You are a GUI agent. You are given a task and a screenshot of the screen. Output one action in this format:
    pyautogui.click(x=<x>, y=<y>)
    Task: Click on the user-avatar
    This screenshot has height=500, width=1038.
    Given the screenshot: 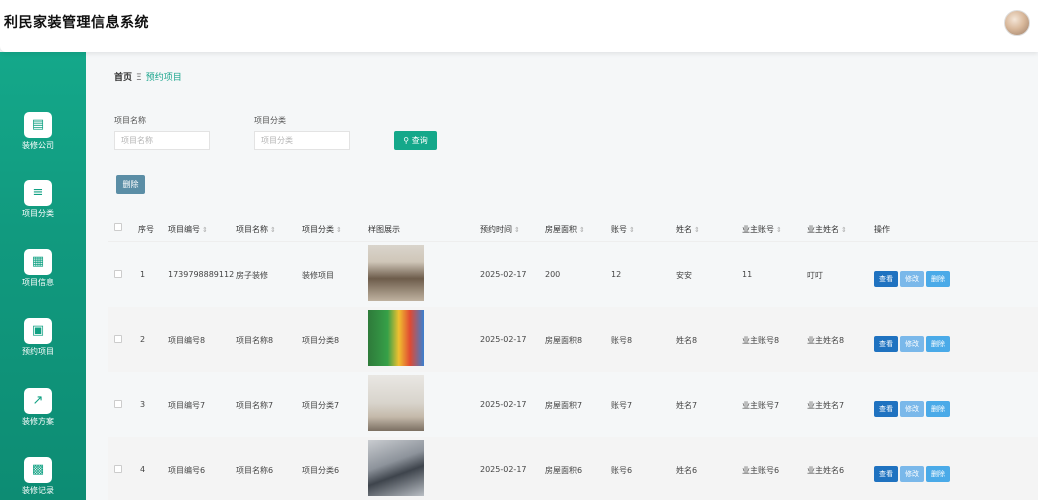 What is the action you would take?
    pyautogui.click(x=1017, y=23)
    